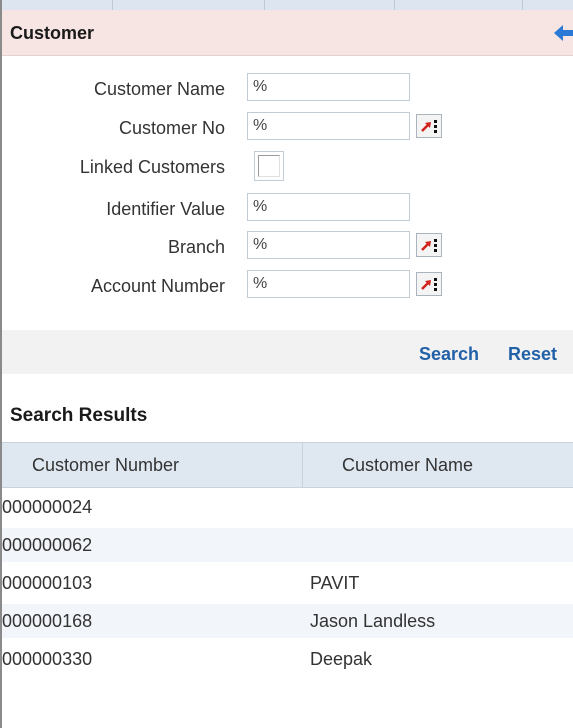 This screenshot has width=573, height=728. What do you see at coordinates (287, 507) in the screenshot?
I see `table-row: 000000024` at bounding box center [287, 507].